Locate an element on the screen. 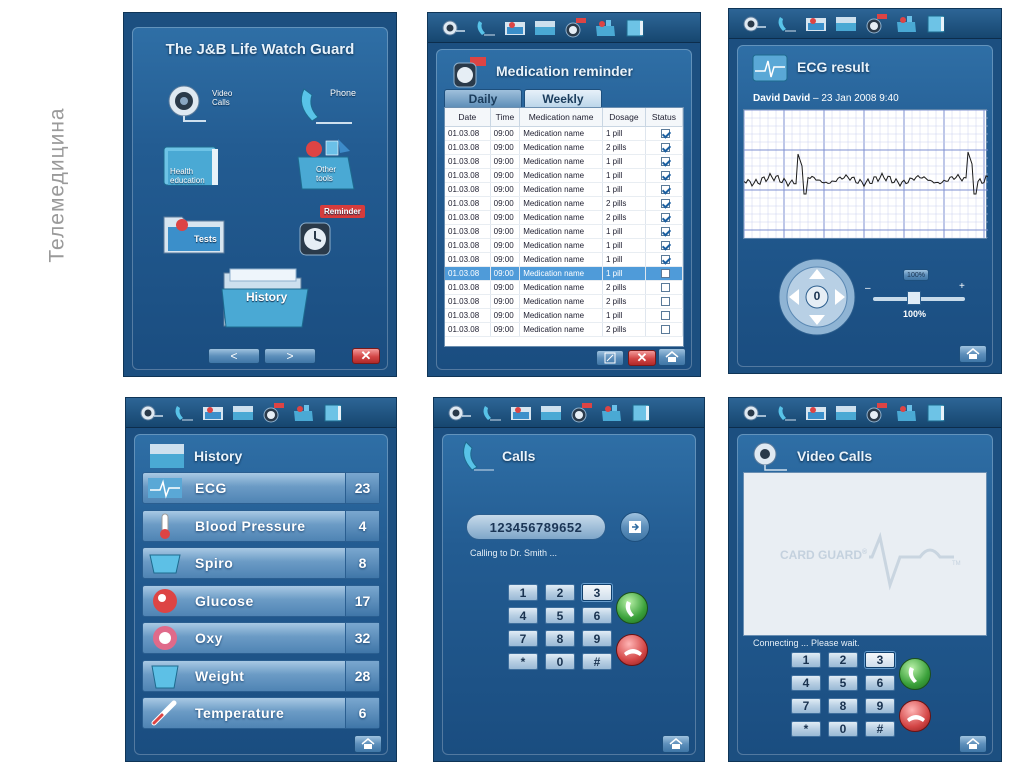  key-5: 5 is located at coordinates (843, 683).